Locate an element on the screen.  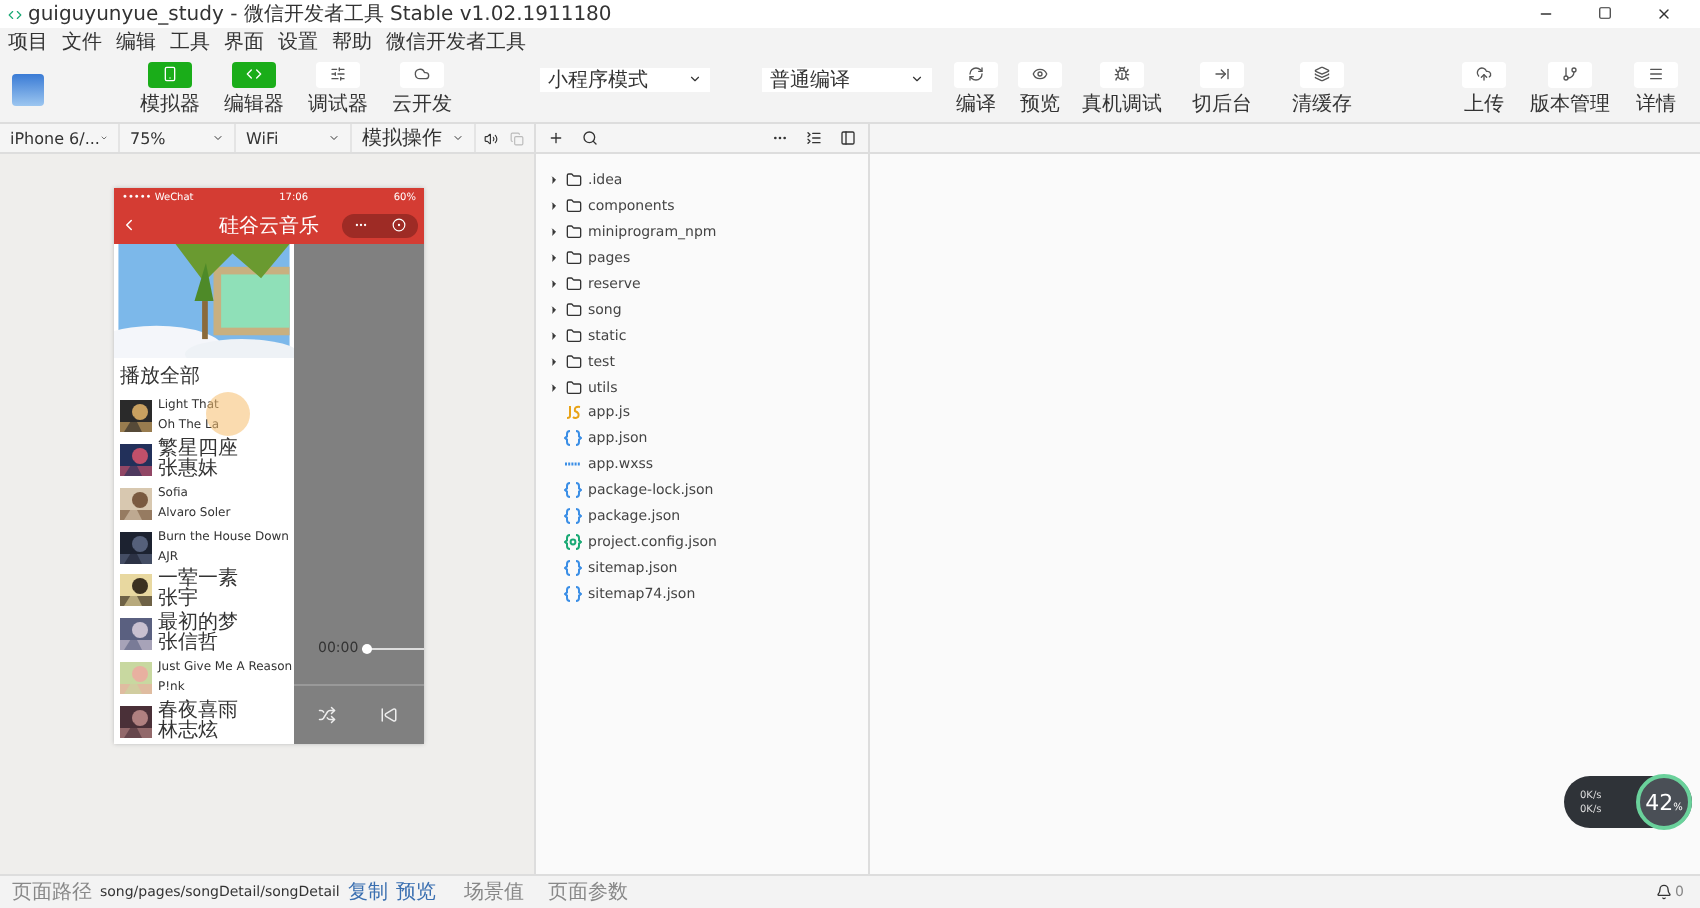
previous-icon is located at coordinates (389, 715).